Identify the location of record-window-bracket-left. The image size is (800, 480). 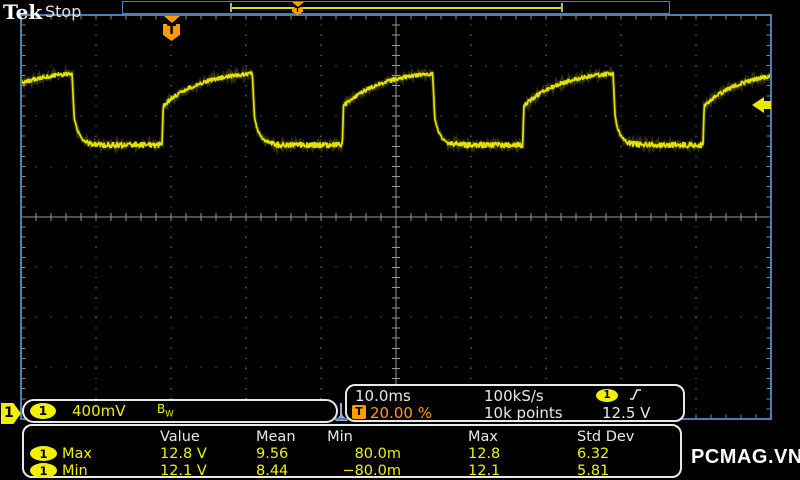
(231, 7).